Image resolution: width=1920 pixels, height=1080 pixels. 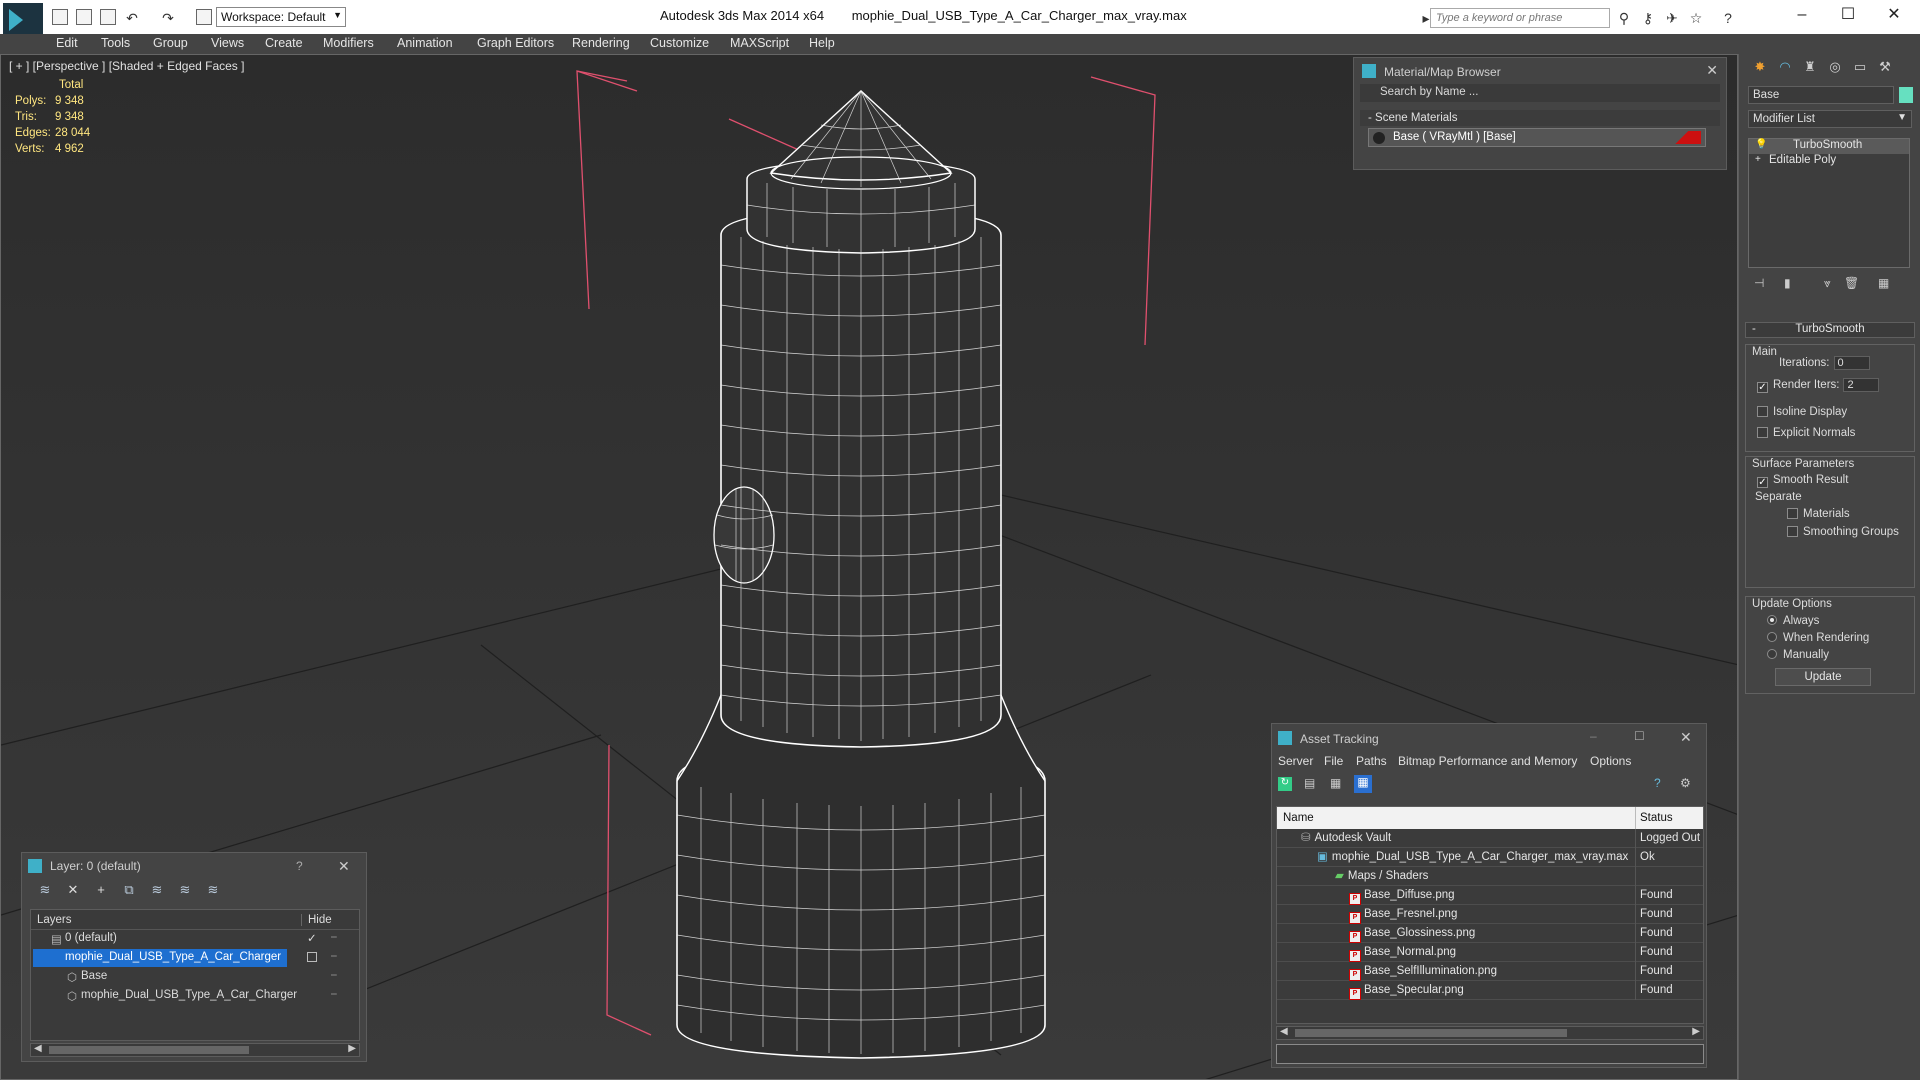 I want to click on update-button: Update, so click(x=1823, y=677).